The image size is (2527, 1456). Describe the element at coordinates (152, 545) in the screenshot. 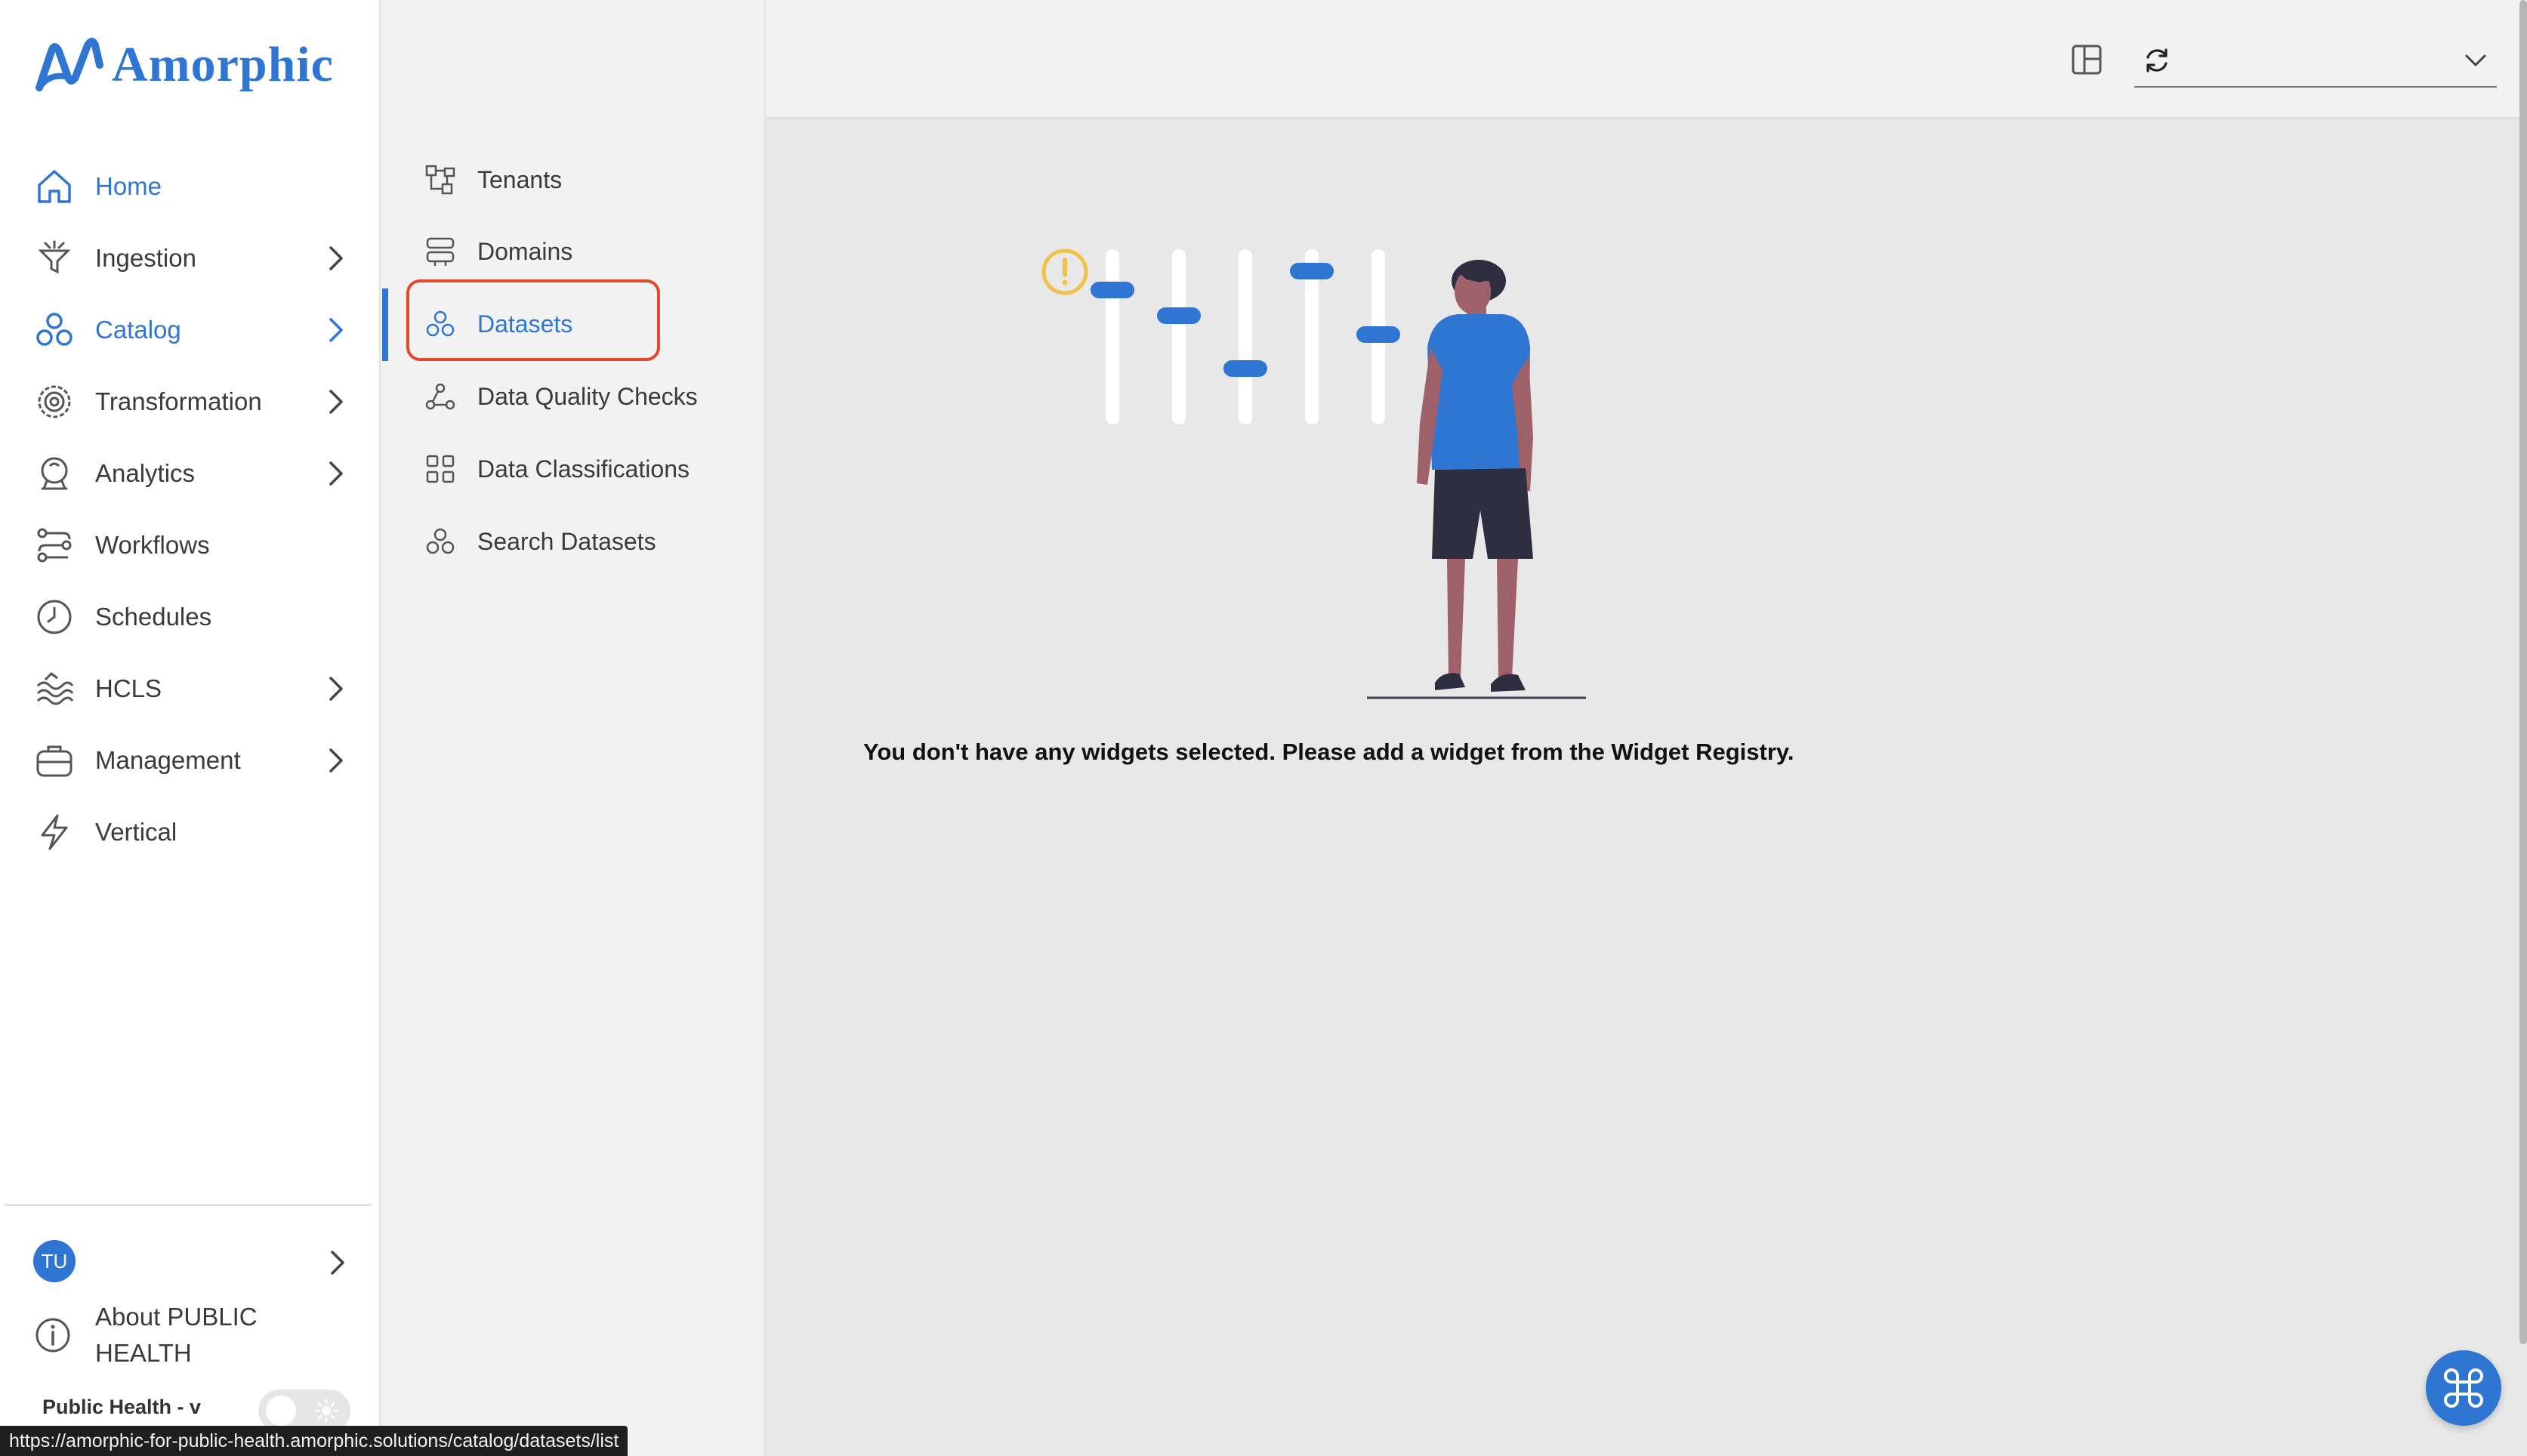

I see `nav-item-label: Workflows` at that location.